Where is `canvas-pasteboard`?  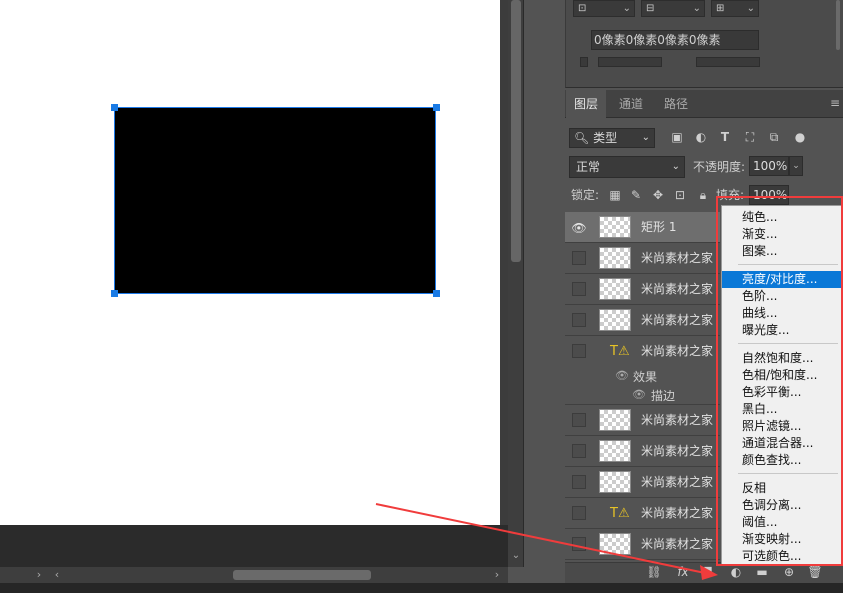
canvas-pasteboard is located at coordinates (254, 546).